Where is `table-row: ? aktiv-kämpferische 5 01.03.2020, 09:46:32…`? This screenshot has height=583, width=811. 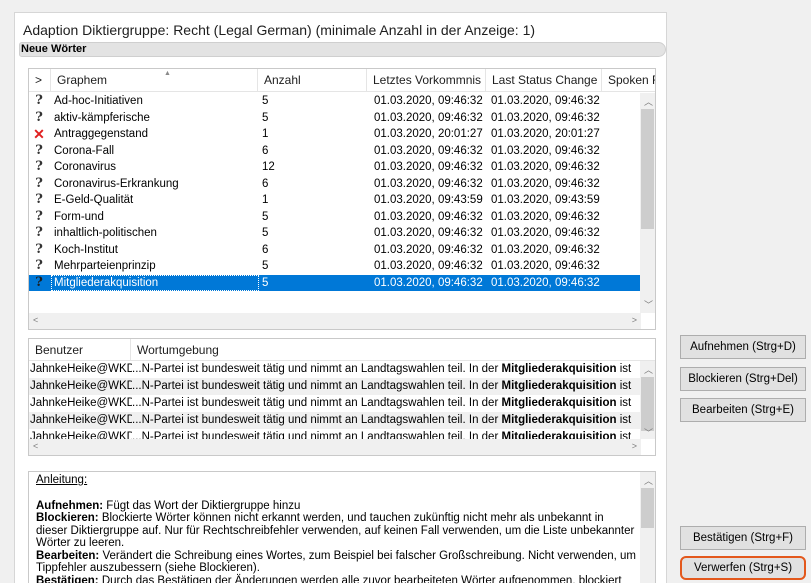 table-row: ? aktiv-kämpferische 5 01.03.2020, 09:46:32… is located at coordinates (335, 118).